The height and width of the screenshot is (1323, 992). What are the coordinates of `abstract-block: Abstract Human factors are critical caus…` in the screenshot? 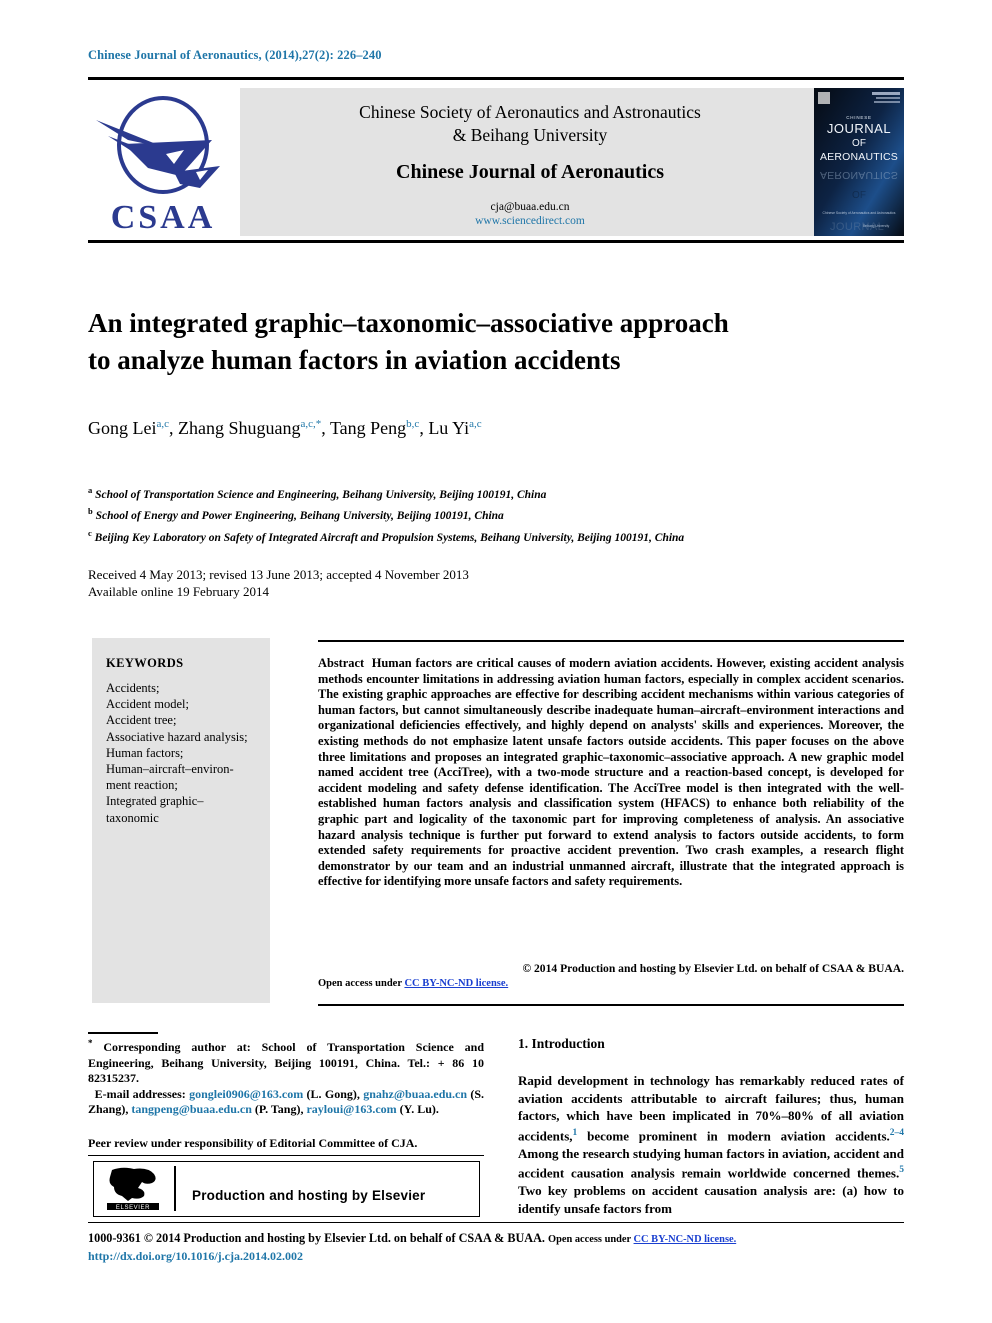 It's located at (611, 773).